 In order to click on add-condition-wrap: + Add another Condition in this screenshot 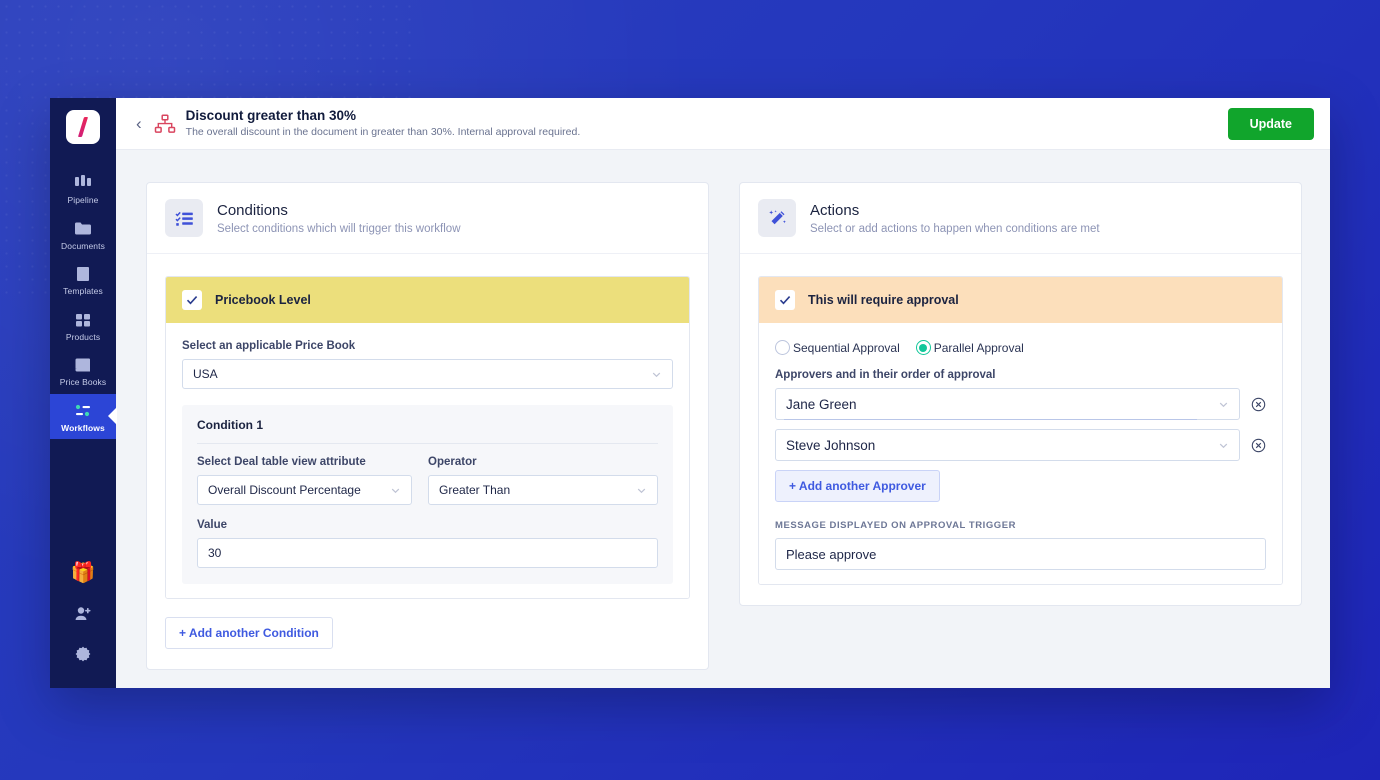, I will do `click(427, 633)`.